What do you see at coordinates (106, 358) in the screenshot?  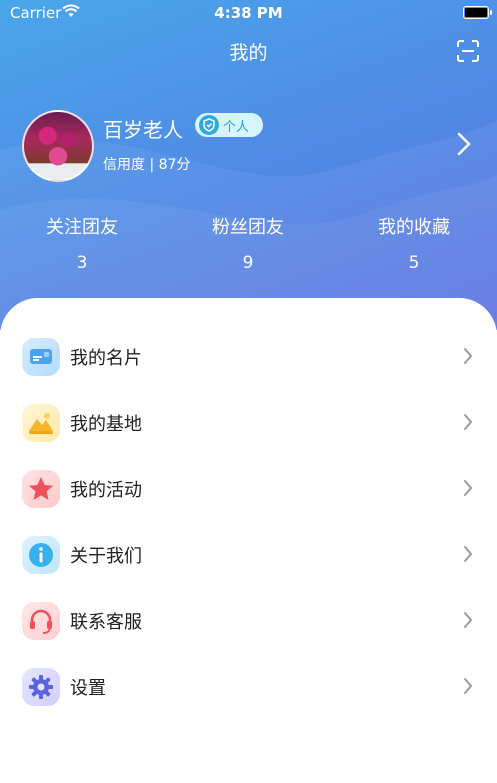 I see `menu-item-label: 我的名片` at bounding box center [106, 358].